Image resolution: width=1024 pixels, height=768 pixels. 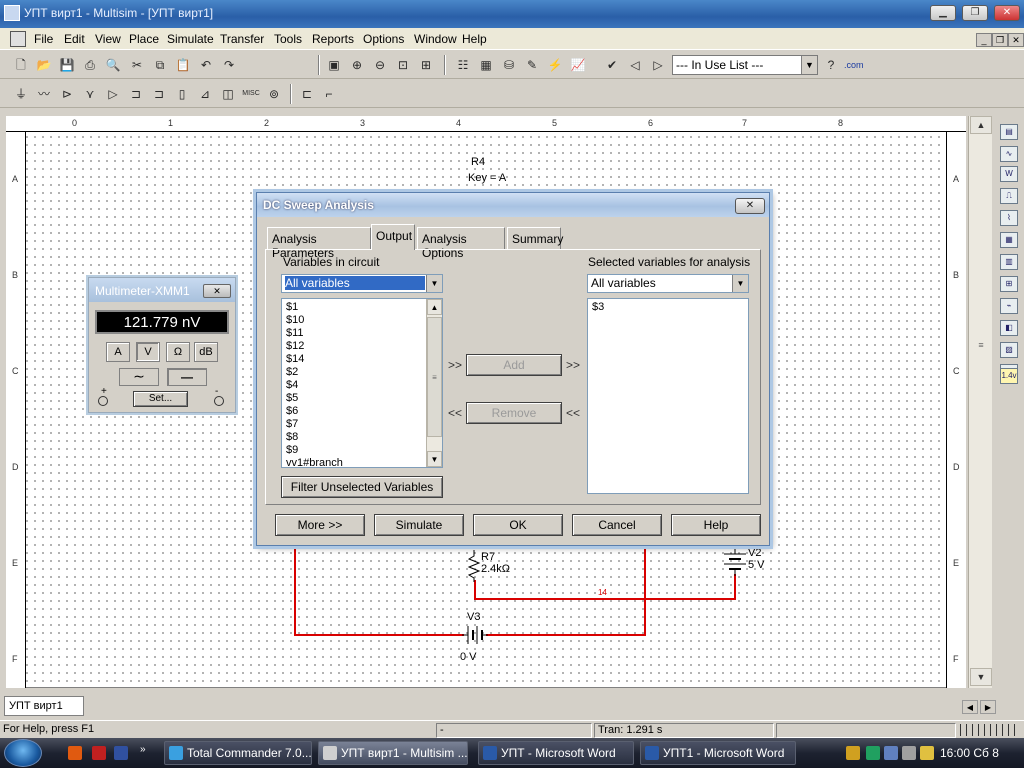 I want to click on logic-converter-icon: ⊞, so click(x=1009, y=284).